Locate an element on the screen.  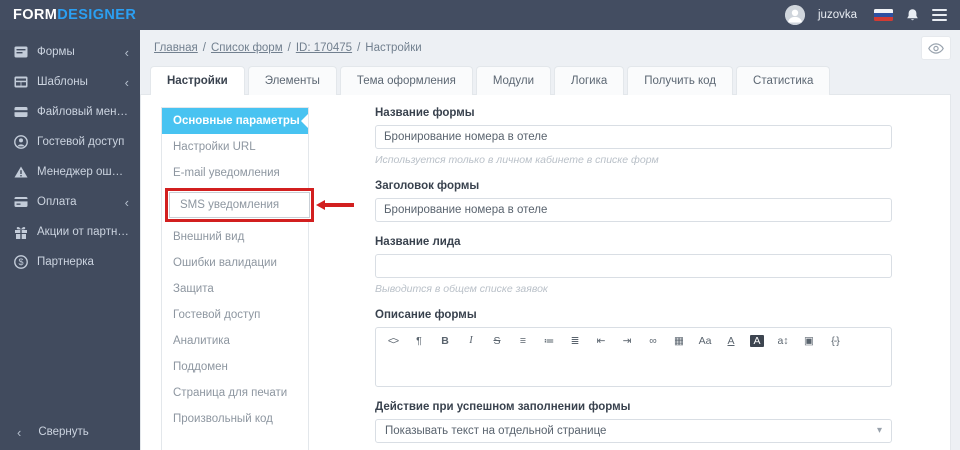
notifications-bell-icon is located at coordinates (912, 15).